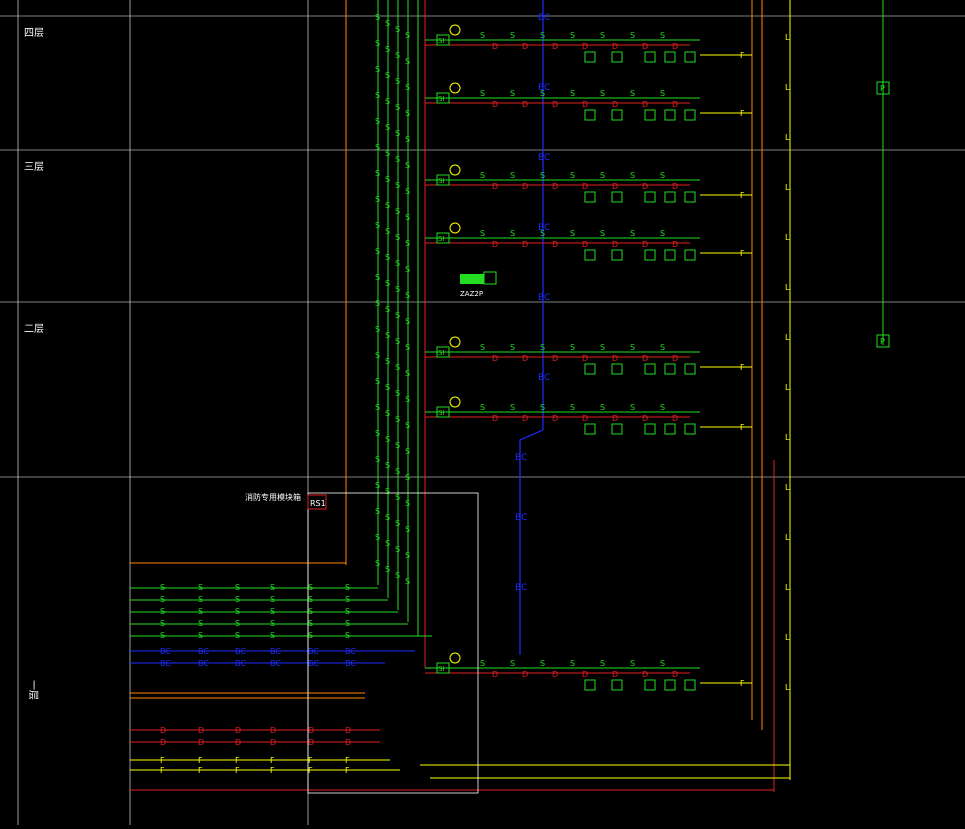  What do you see at coordinates (310, 770) in the screenshot?
I see `bus-label: F` at bounding box center [310, 770].